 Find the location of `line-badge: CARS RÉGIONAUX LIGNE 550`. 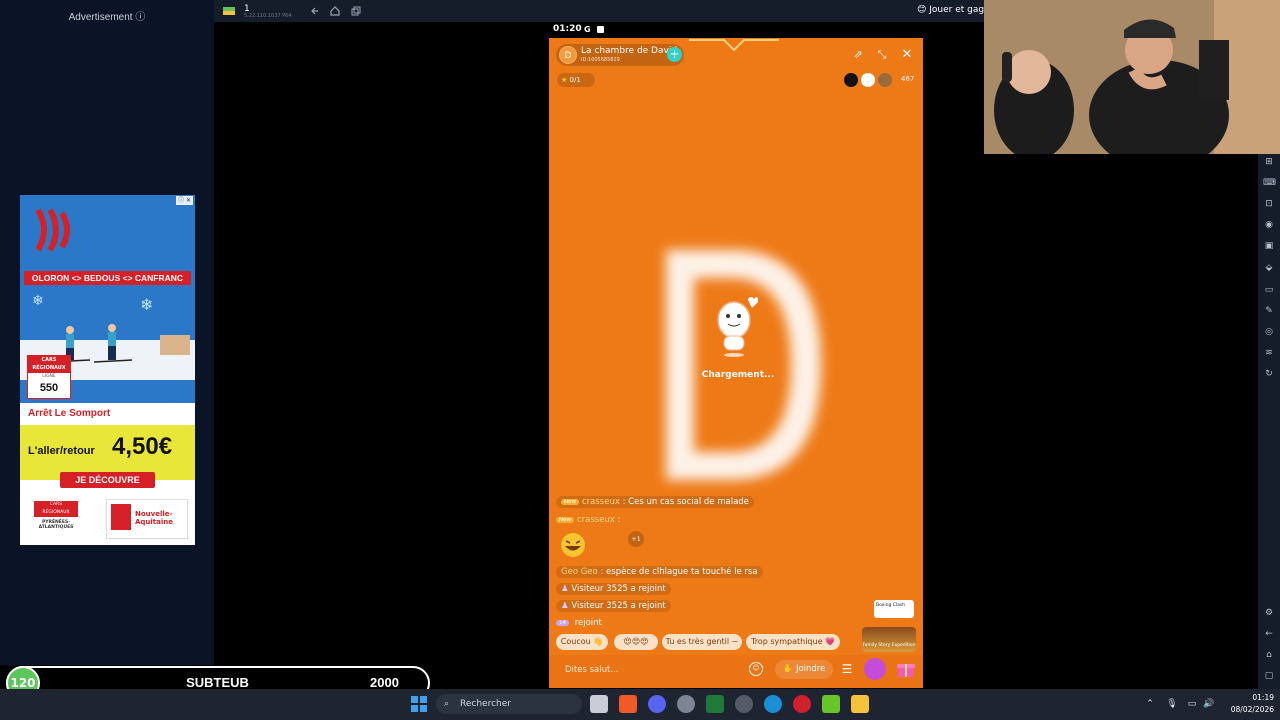

line-badge: CARS RÉGIONAUX LIGNE 550 is located at coordinates (49, 377).